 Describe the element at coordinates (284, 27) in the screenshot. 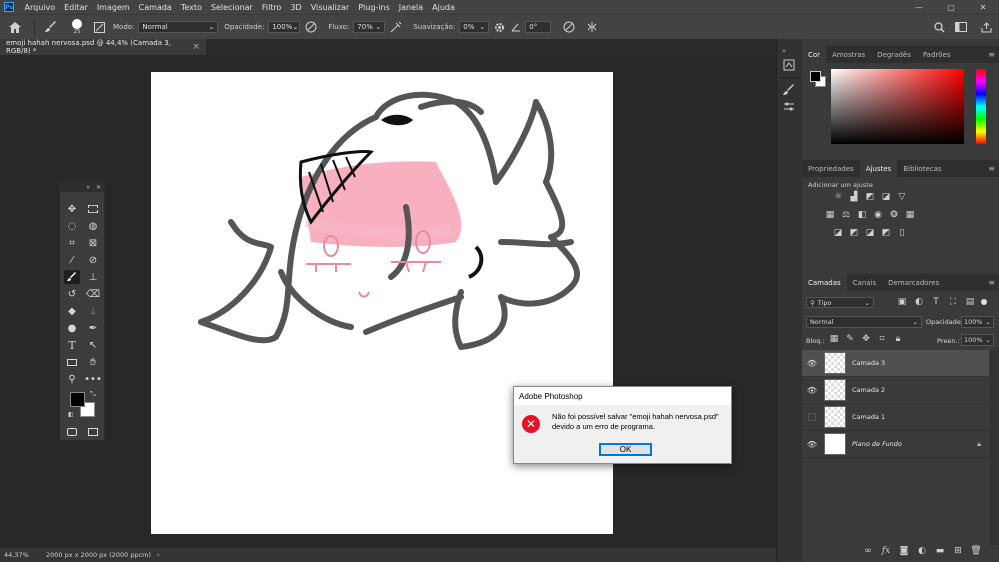

I see `opacity-input: 100% ⌄` at that location.